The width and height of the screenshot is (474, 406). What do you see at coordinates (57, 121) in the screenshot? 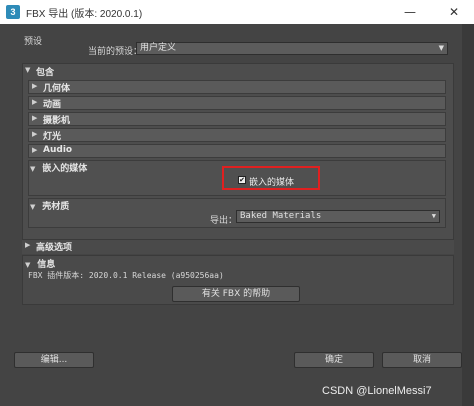
I see `include-item-label: 摄影机` at bounding box center [57, 121].